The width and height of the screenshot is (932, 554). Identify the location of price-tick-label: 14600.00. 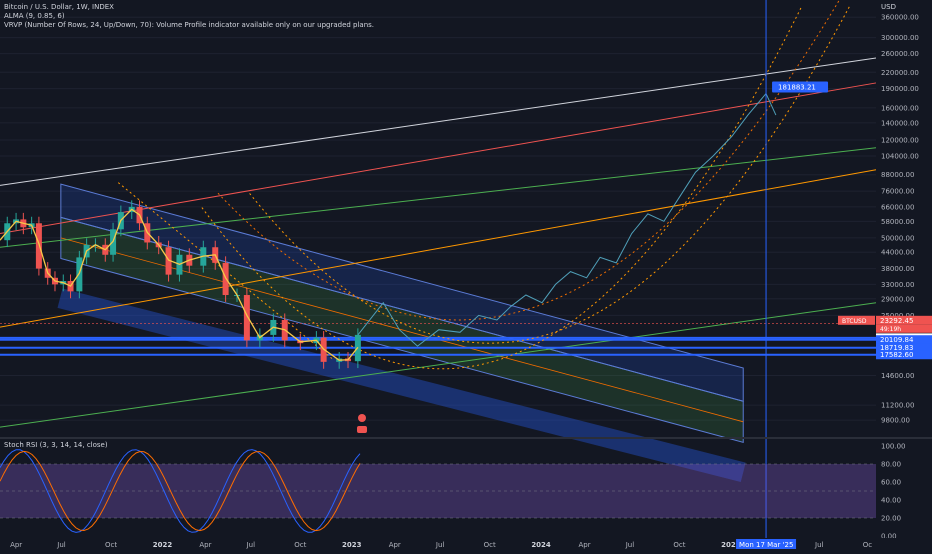
(897, 376).